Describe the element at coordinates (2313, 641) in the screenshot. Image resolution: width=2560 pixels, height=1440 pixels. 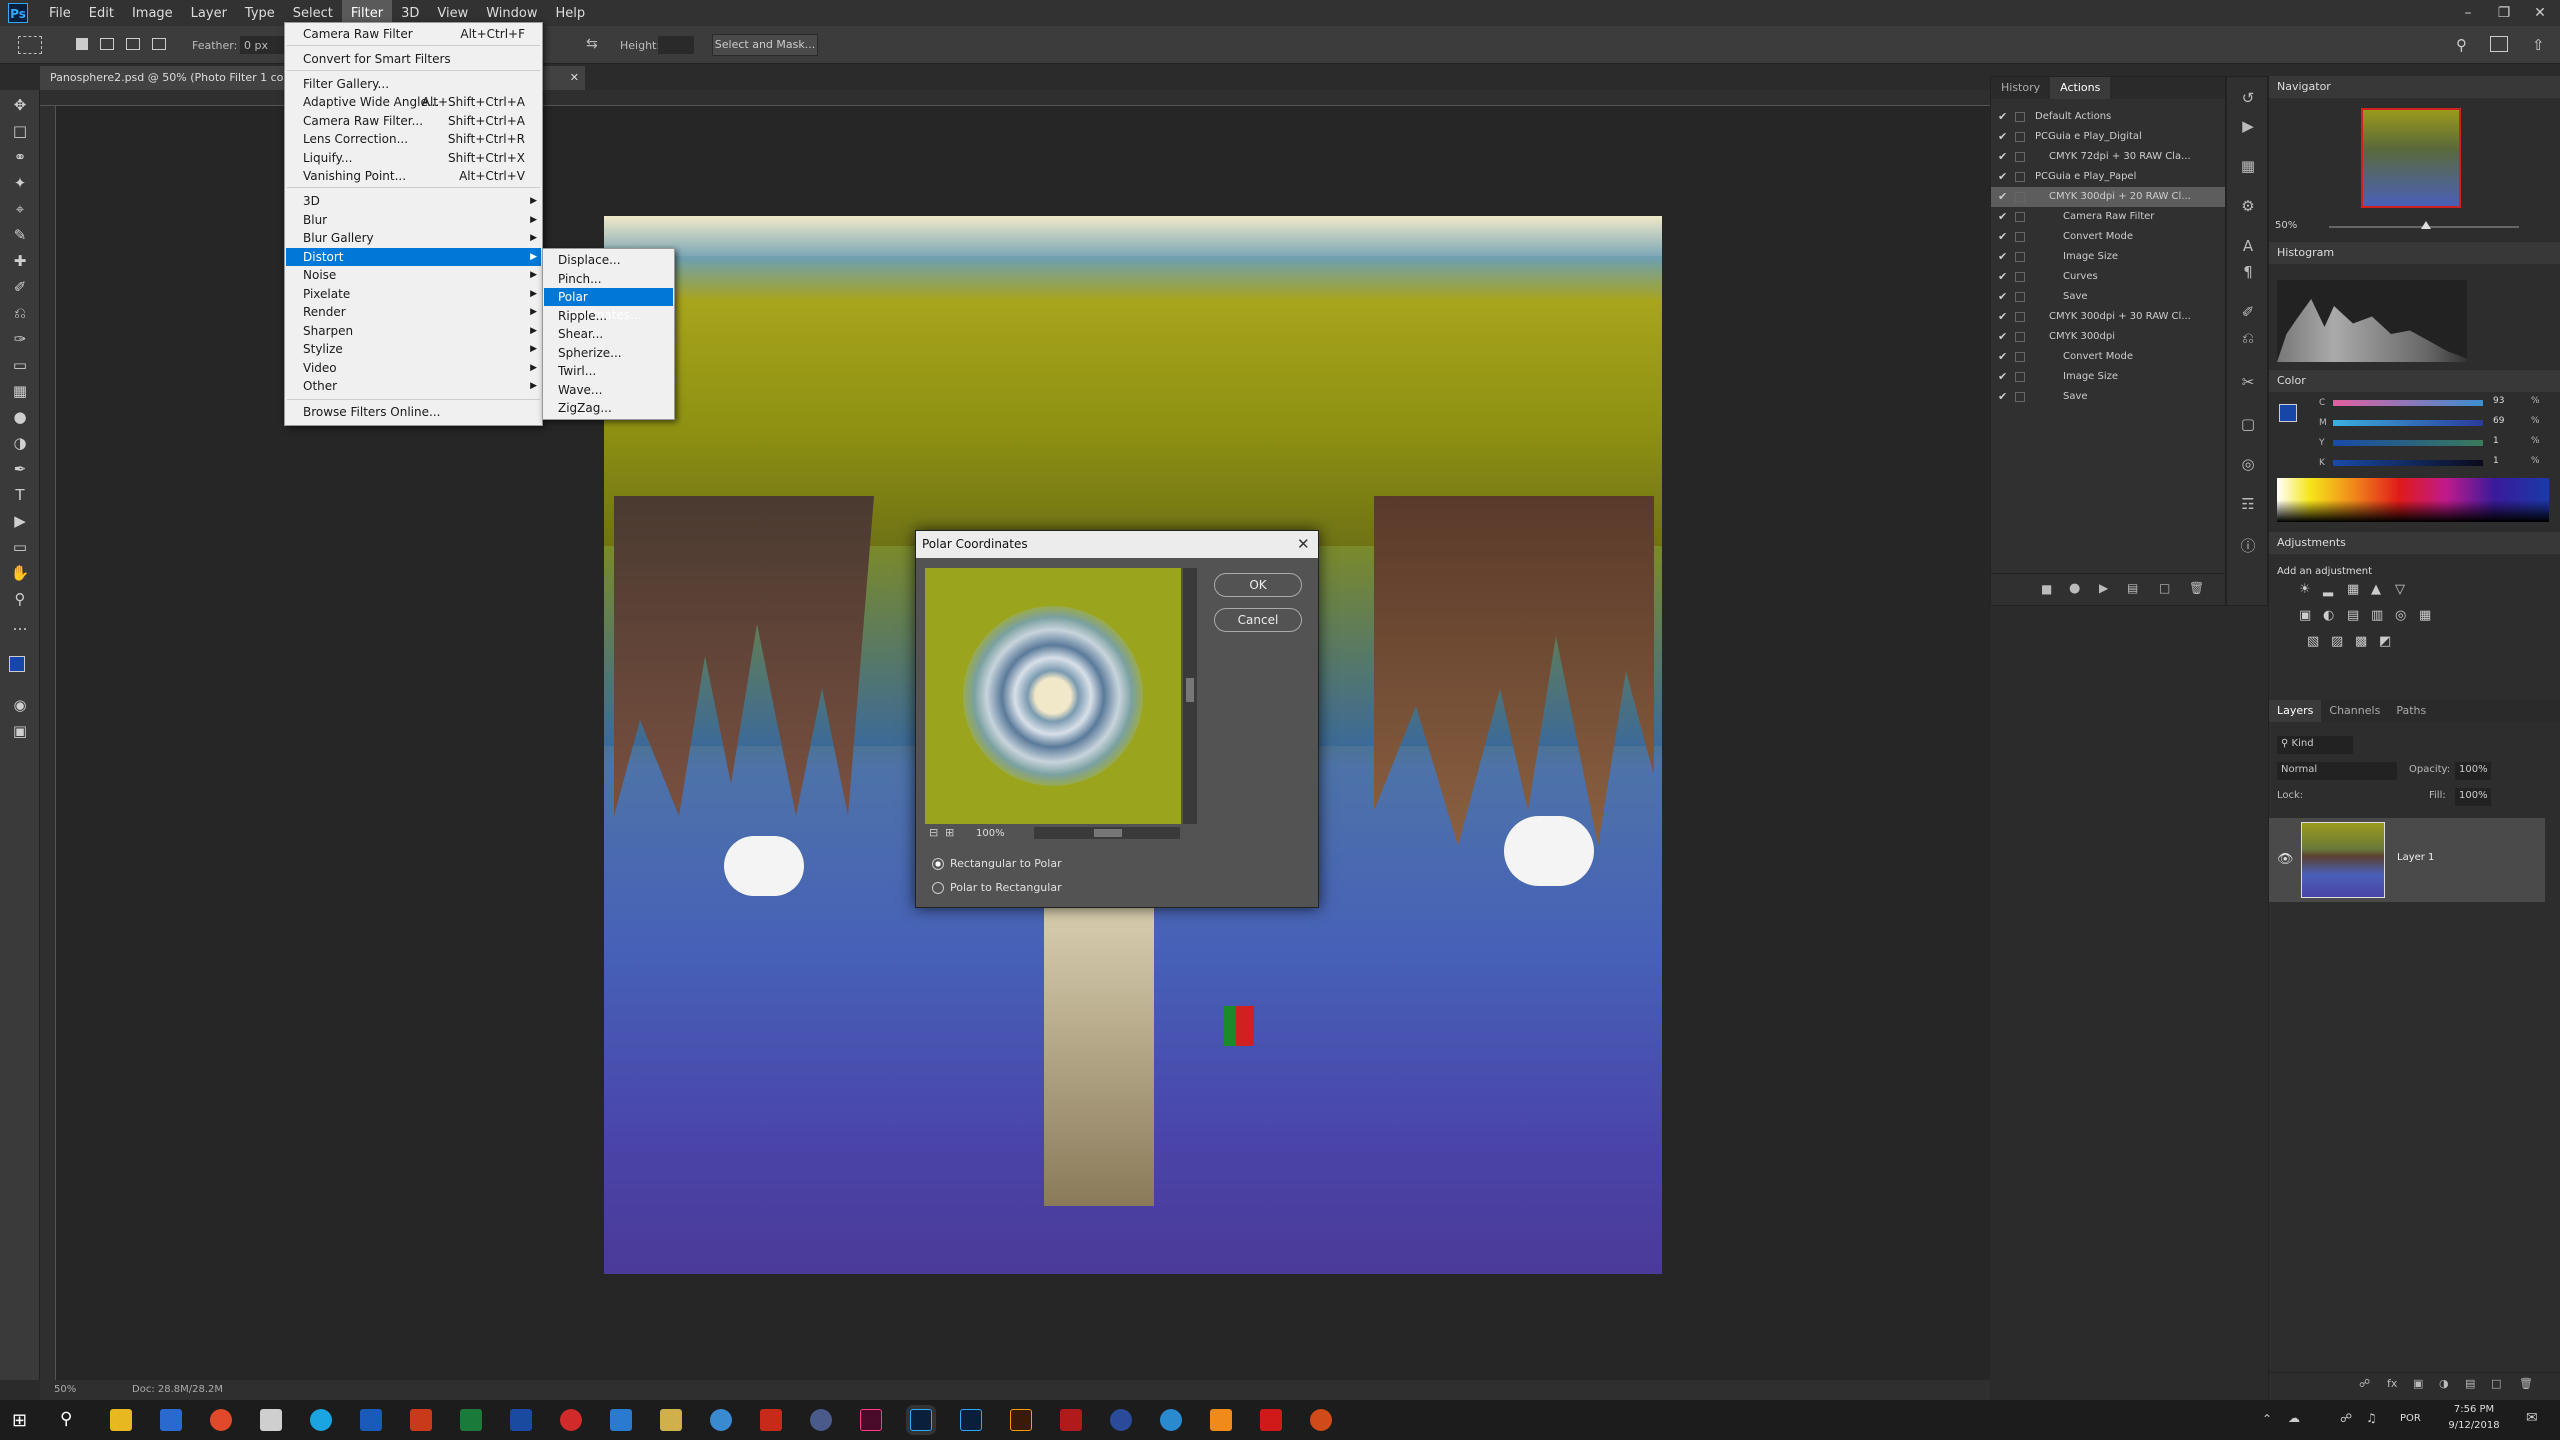
I see `adjustment-icon: ▧` at that location.